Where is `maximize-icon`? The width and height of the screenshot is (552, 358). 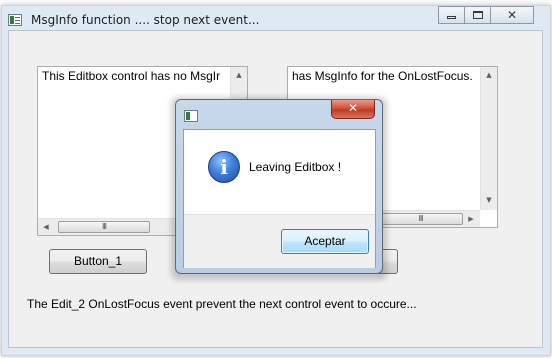 maximize-icon is located at coordinates (477, 15).